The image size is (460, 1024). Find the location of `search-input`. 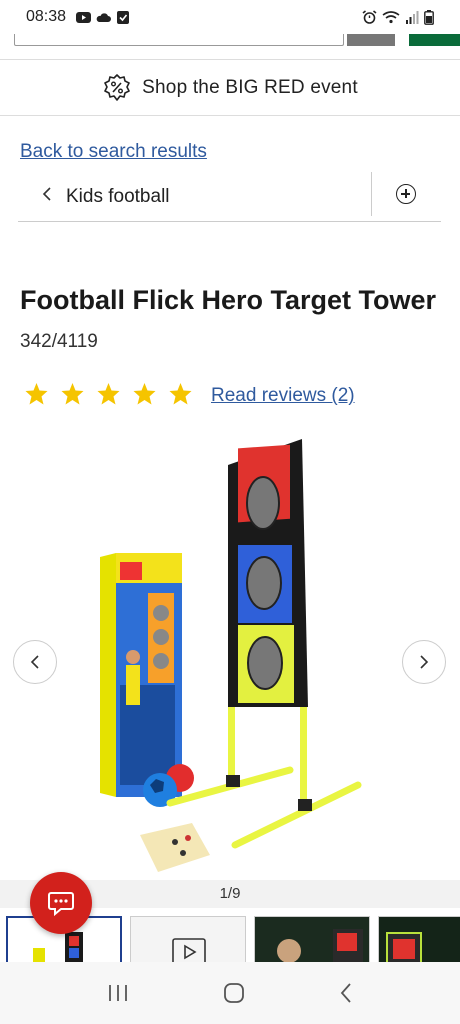

search-input is located at coordinates (179, 40).